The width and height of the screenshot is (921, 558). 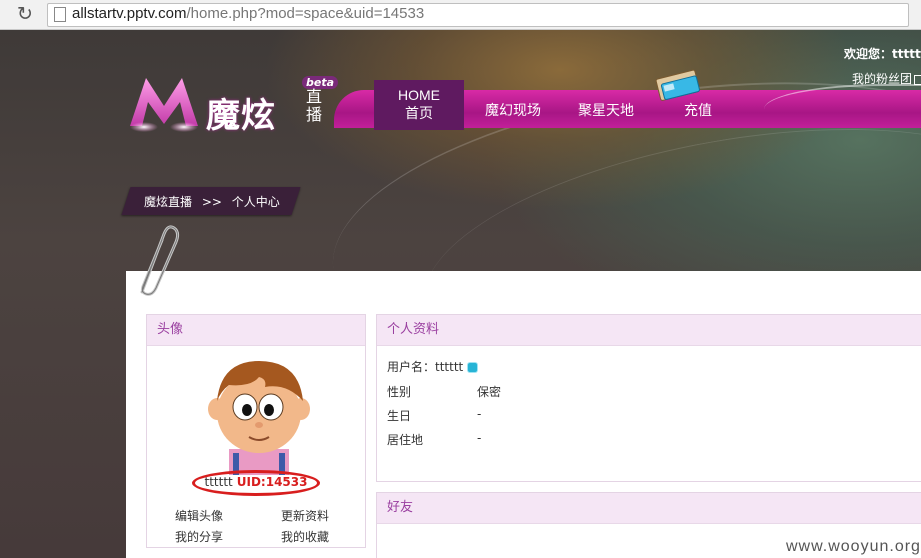 What do you see at coordinates (60, 14) in the screenshot?
I see `page-icon` at bounding box center [60, 14].